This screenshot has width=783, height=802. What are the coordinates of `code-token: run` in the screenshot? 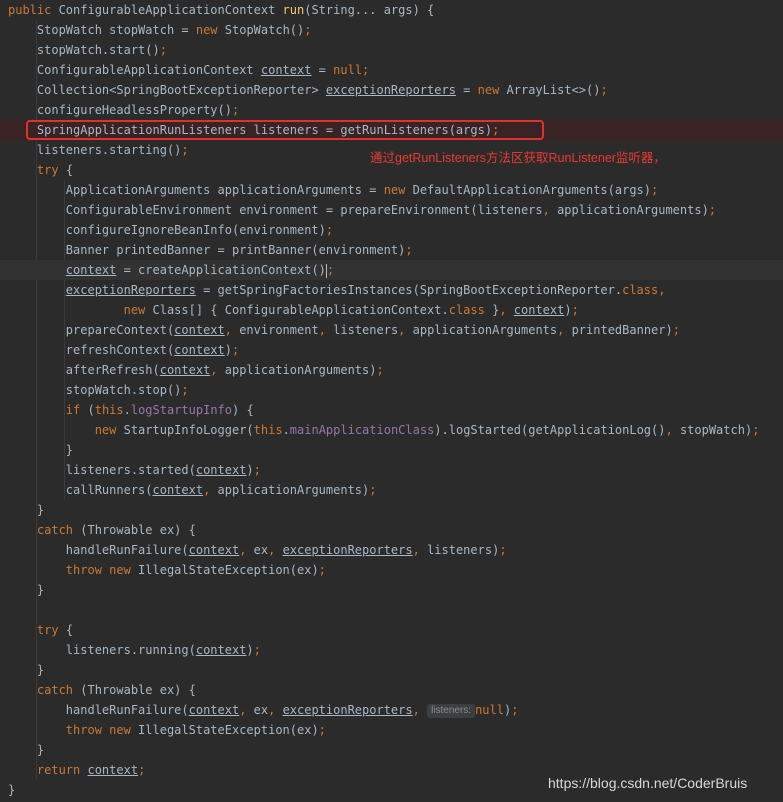 It's located at (293, 10).